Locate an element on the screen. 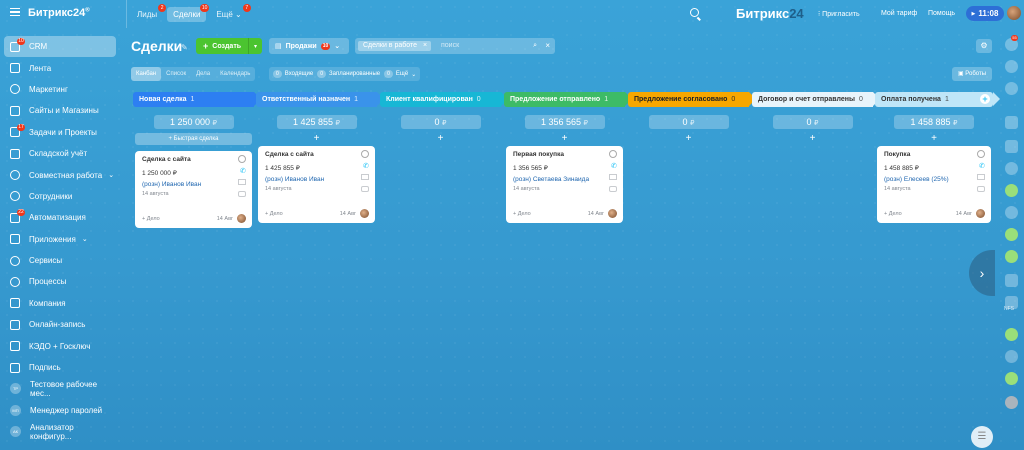  robots-button: ▣ Роботы is located at coordinates (972, 74).